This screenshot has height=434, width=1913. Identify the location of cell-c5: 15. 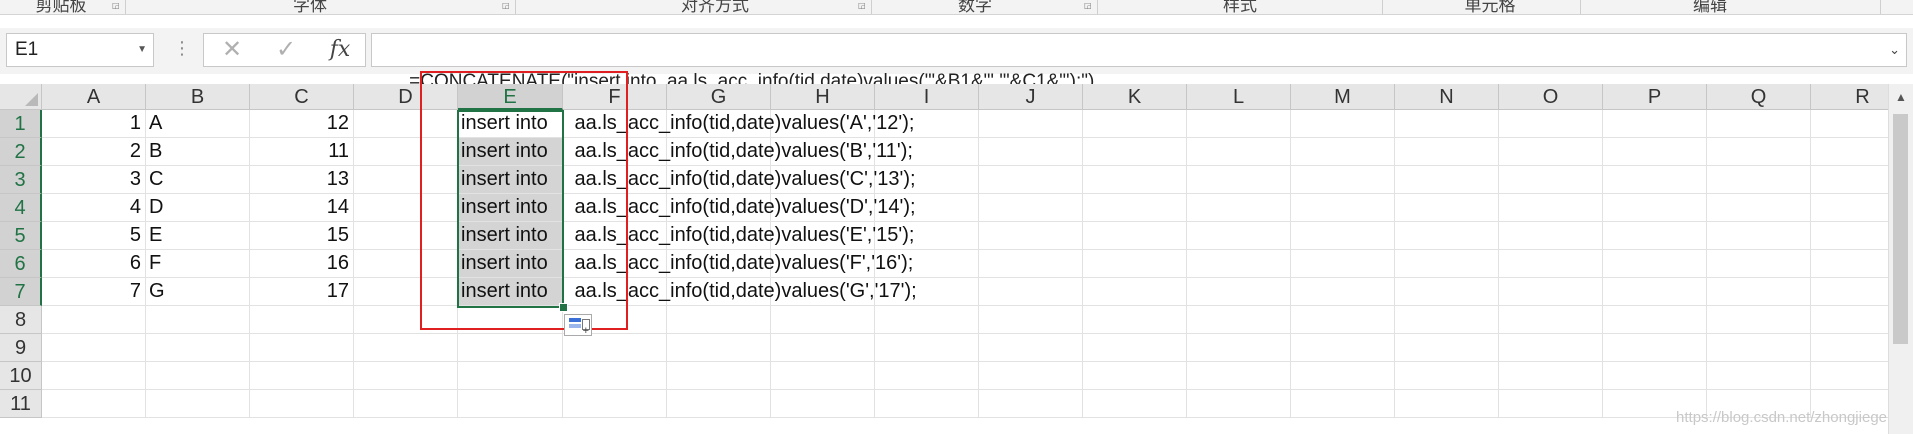
(302, 236).